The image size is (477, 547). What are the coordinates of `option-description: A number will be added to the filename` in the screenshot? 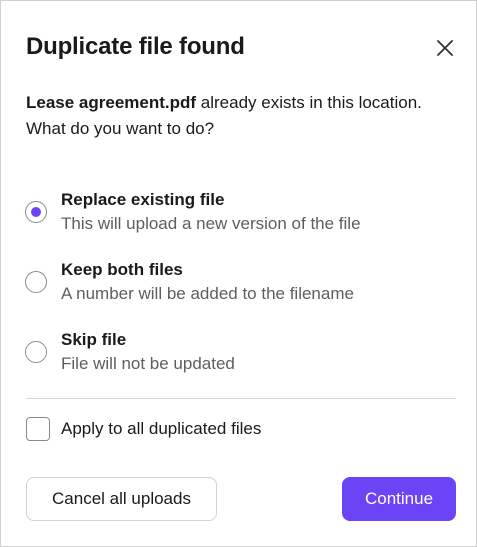 It's located at (207, 293).